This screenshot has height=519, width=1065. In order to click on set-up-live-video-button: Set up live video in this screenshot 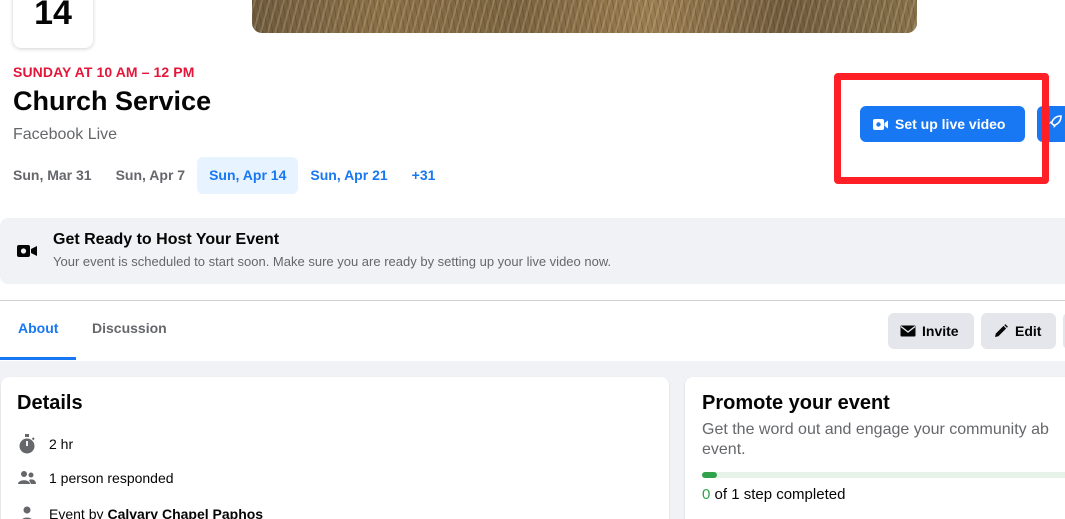, I will do `click(942, 124)`.